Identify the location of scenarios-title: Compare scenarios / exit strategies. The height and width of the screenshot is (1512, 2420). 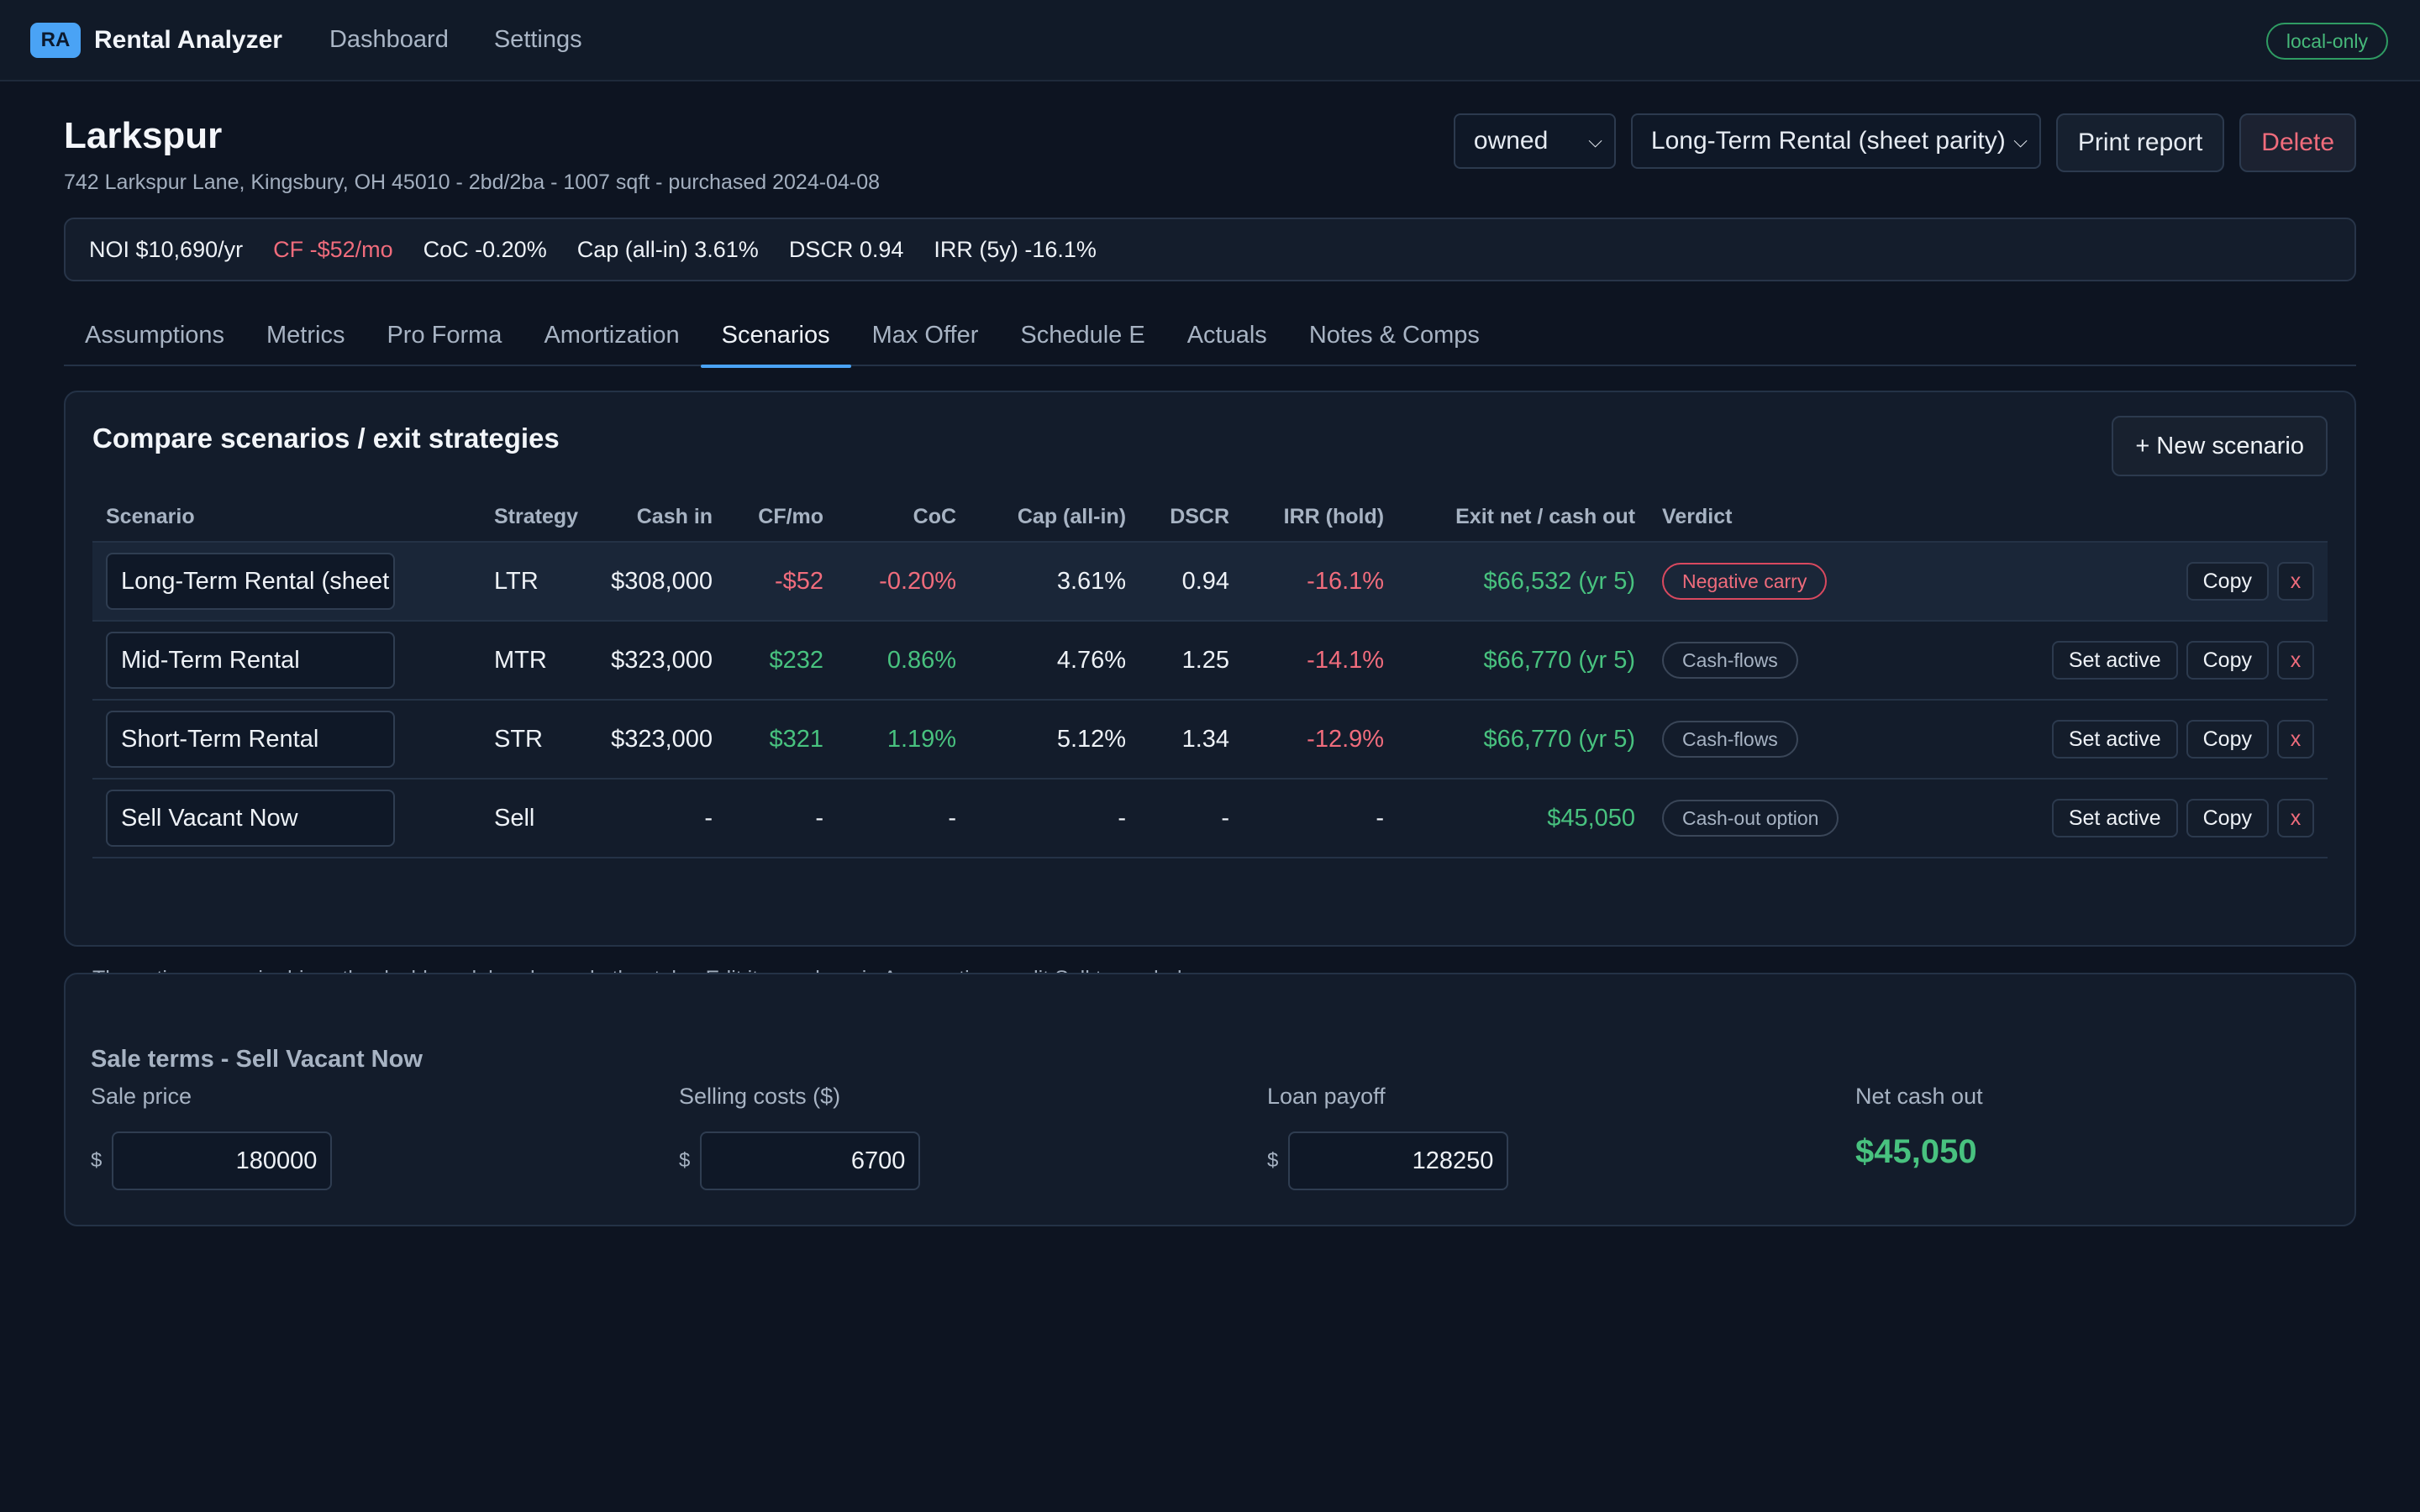
(326, 438).